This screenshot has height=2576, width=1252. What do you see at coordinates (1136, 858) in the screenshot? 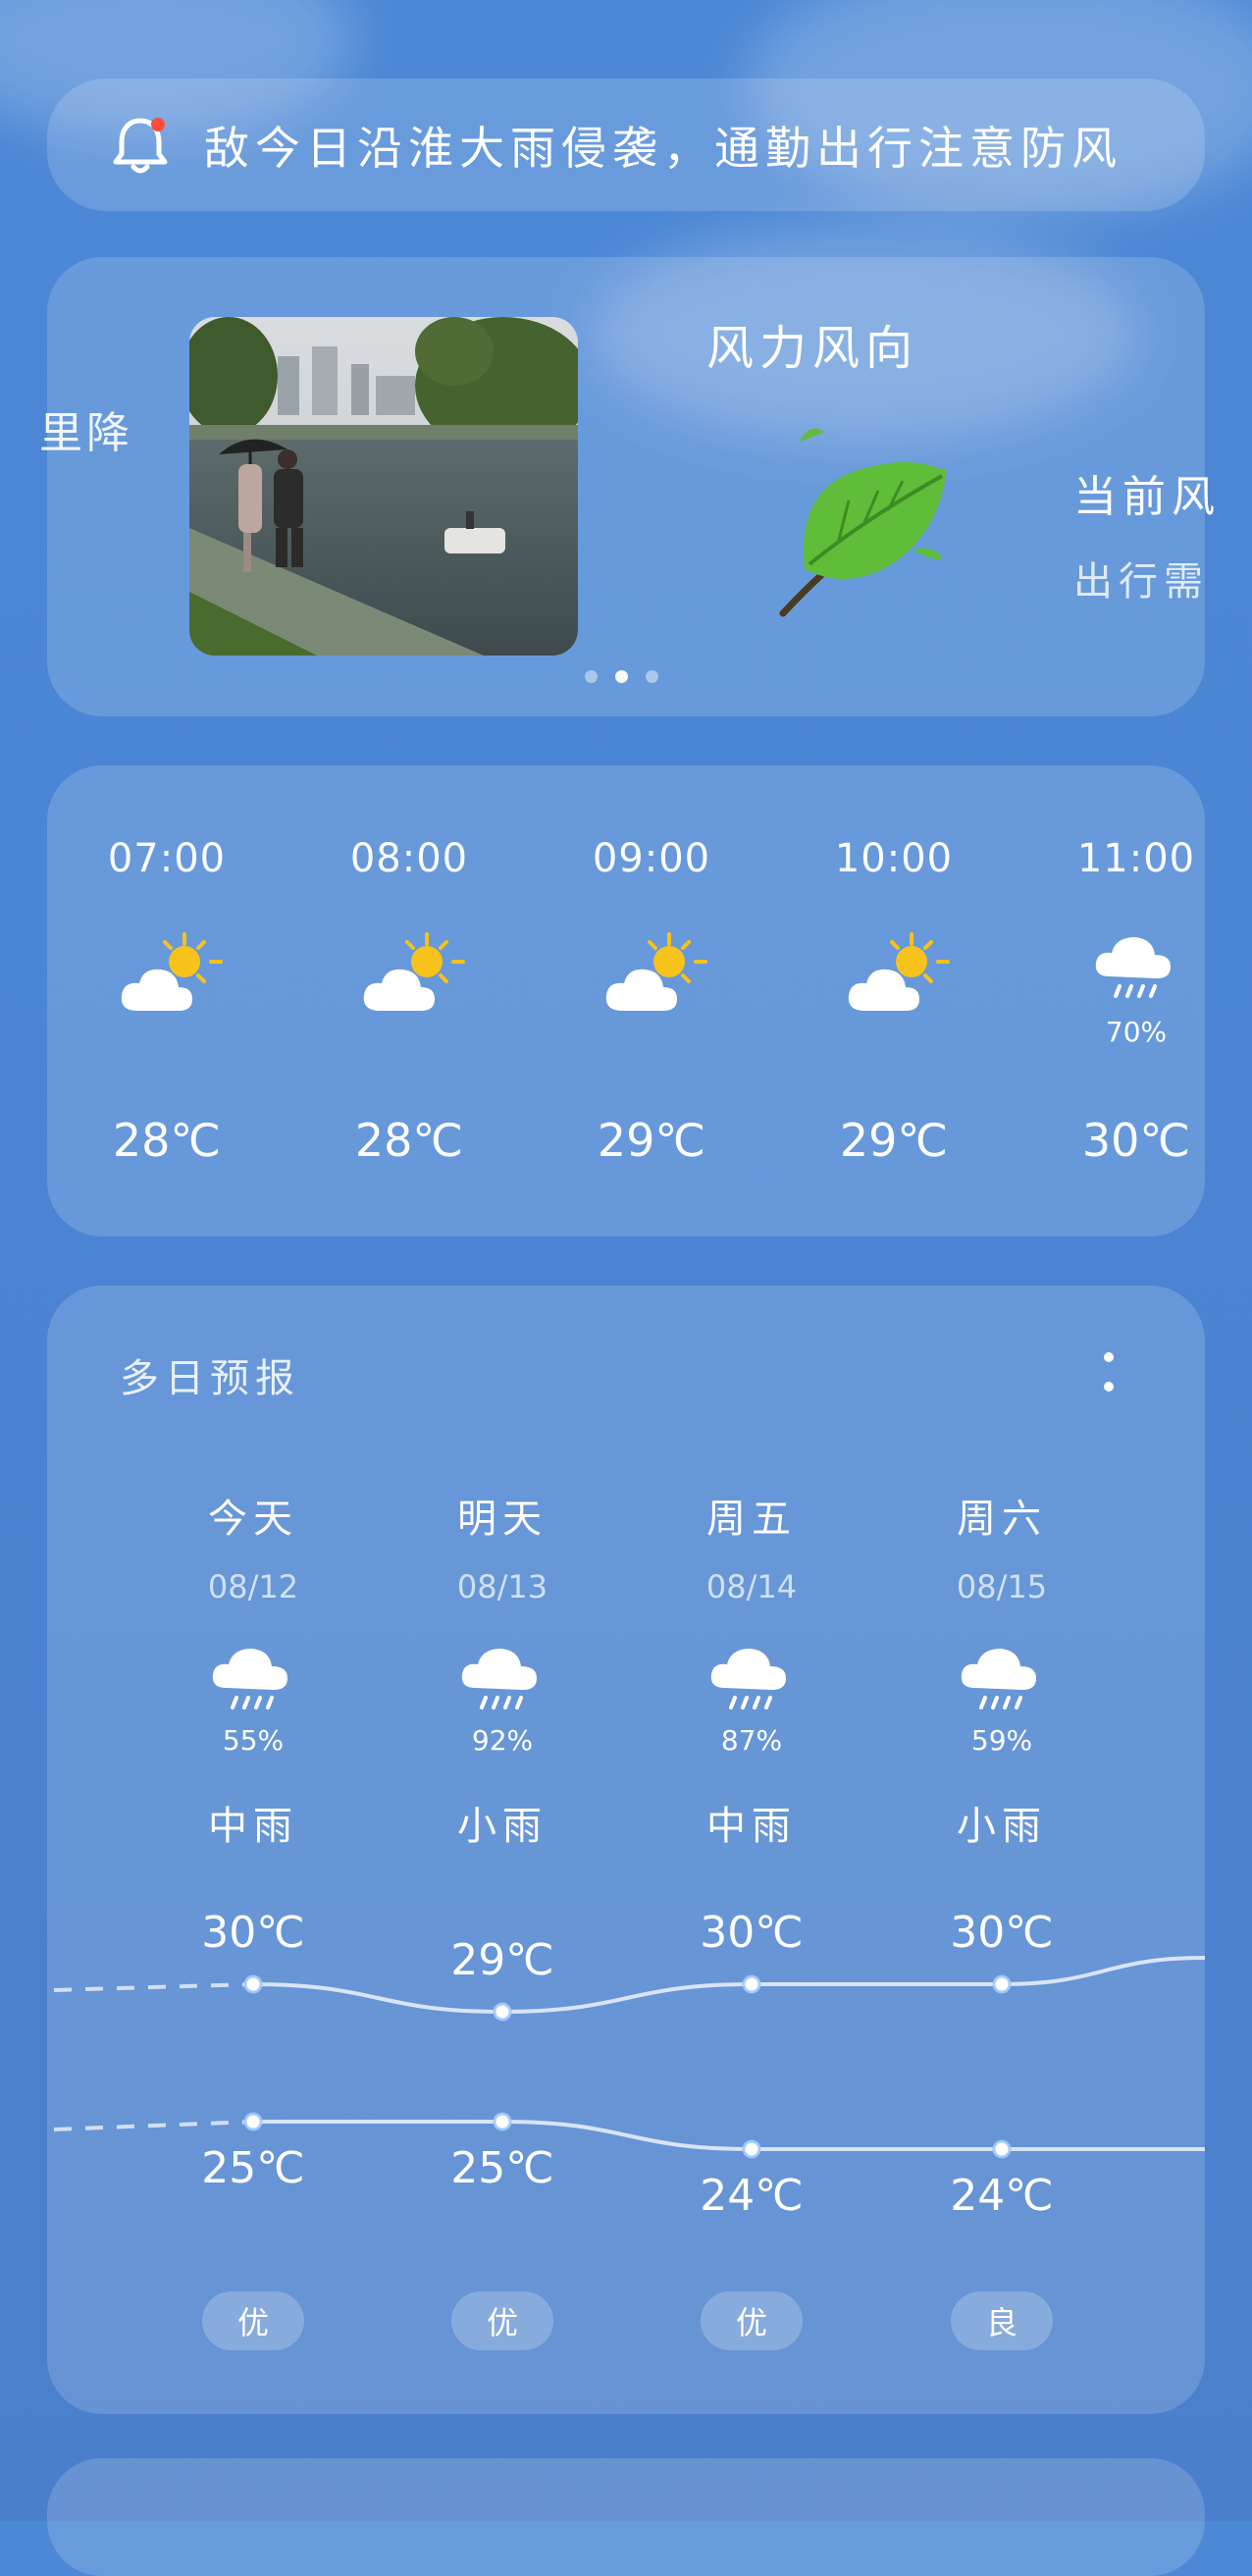
I see `hour-time: 11:00` at bounding box center [1136, 858].